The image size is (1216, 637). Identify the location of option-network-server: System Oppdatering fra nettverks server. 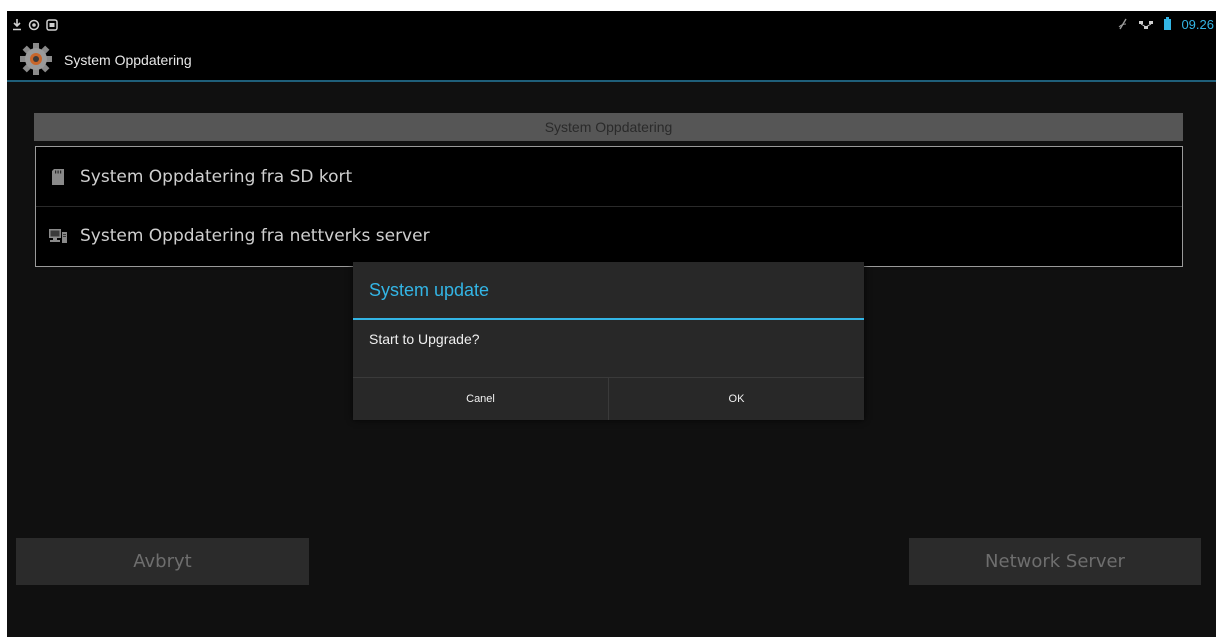
(609, 235).